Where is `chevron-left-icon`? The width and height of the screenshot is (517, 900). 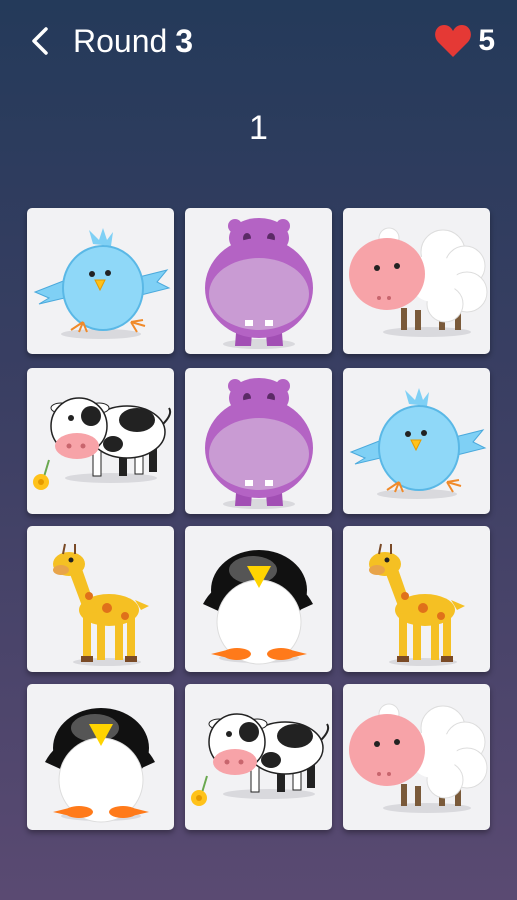
chevron-left-icon is located at coordinates (40, 41).